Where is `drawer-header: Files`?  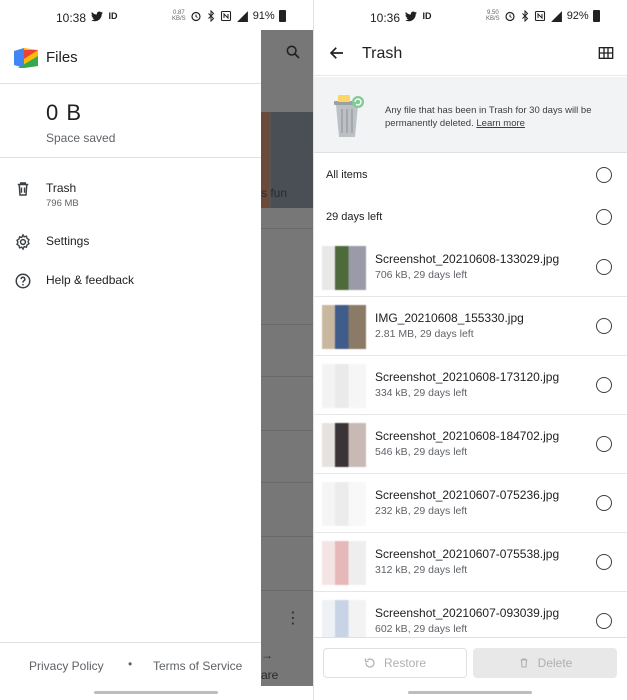
drawer-header: Files is located at coordinates (130, 57).